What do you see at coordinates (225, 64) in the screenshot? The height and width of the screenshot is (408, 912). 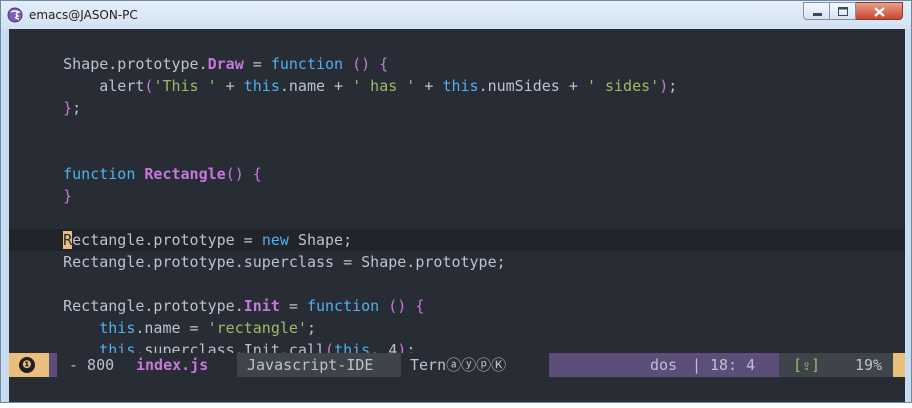 I see `code-token: Draw` at bounding box center [225, 64].